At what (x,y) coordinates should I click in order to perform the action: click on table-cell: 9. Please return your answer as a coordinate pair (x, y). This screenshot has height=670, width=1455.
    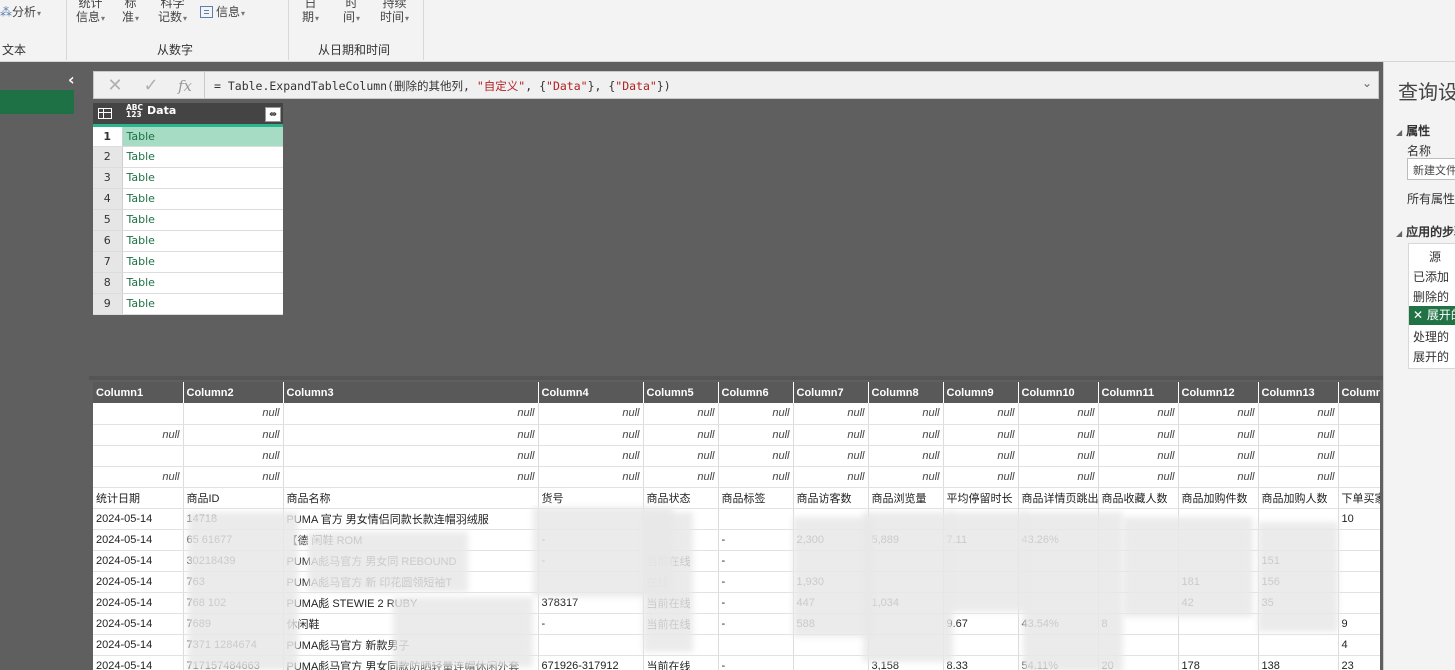
    Looking at the image, I should click on (1359, 624).